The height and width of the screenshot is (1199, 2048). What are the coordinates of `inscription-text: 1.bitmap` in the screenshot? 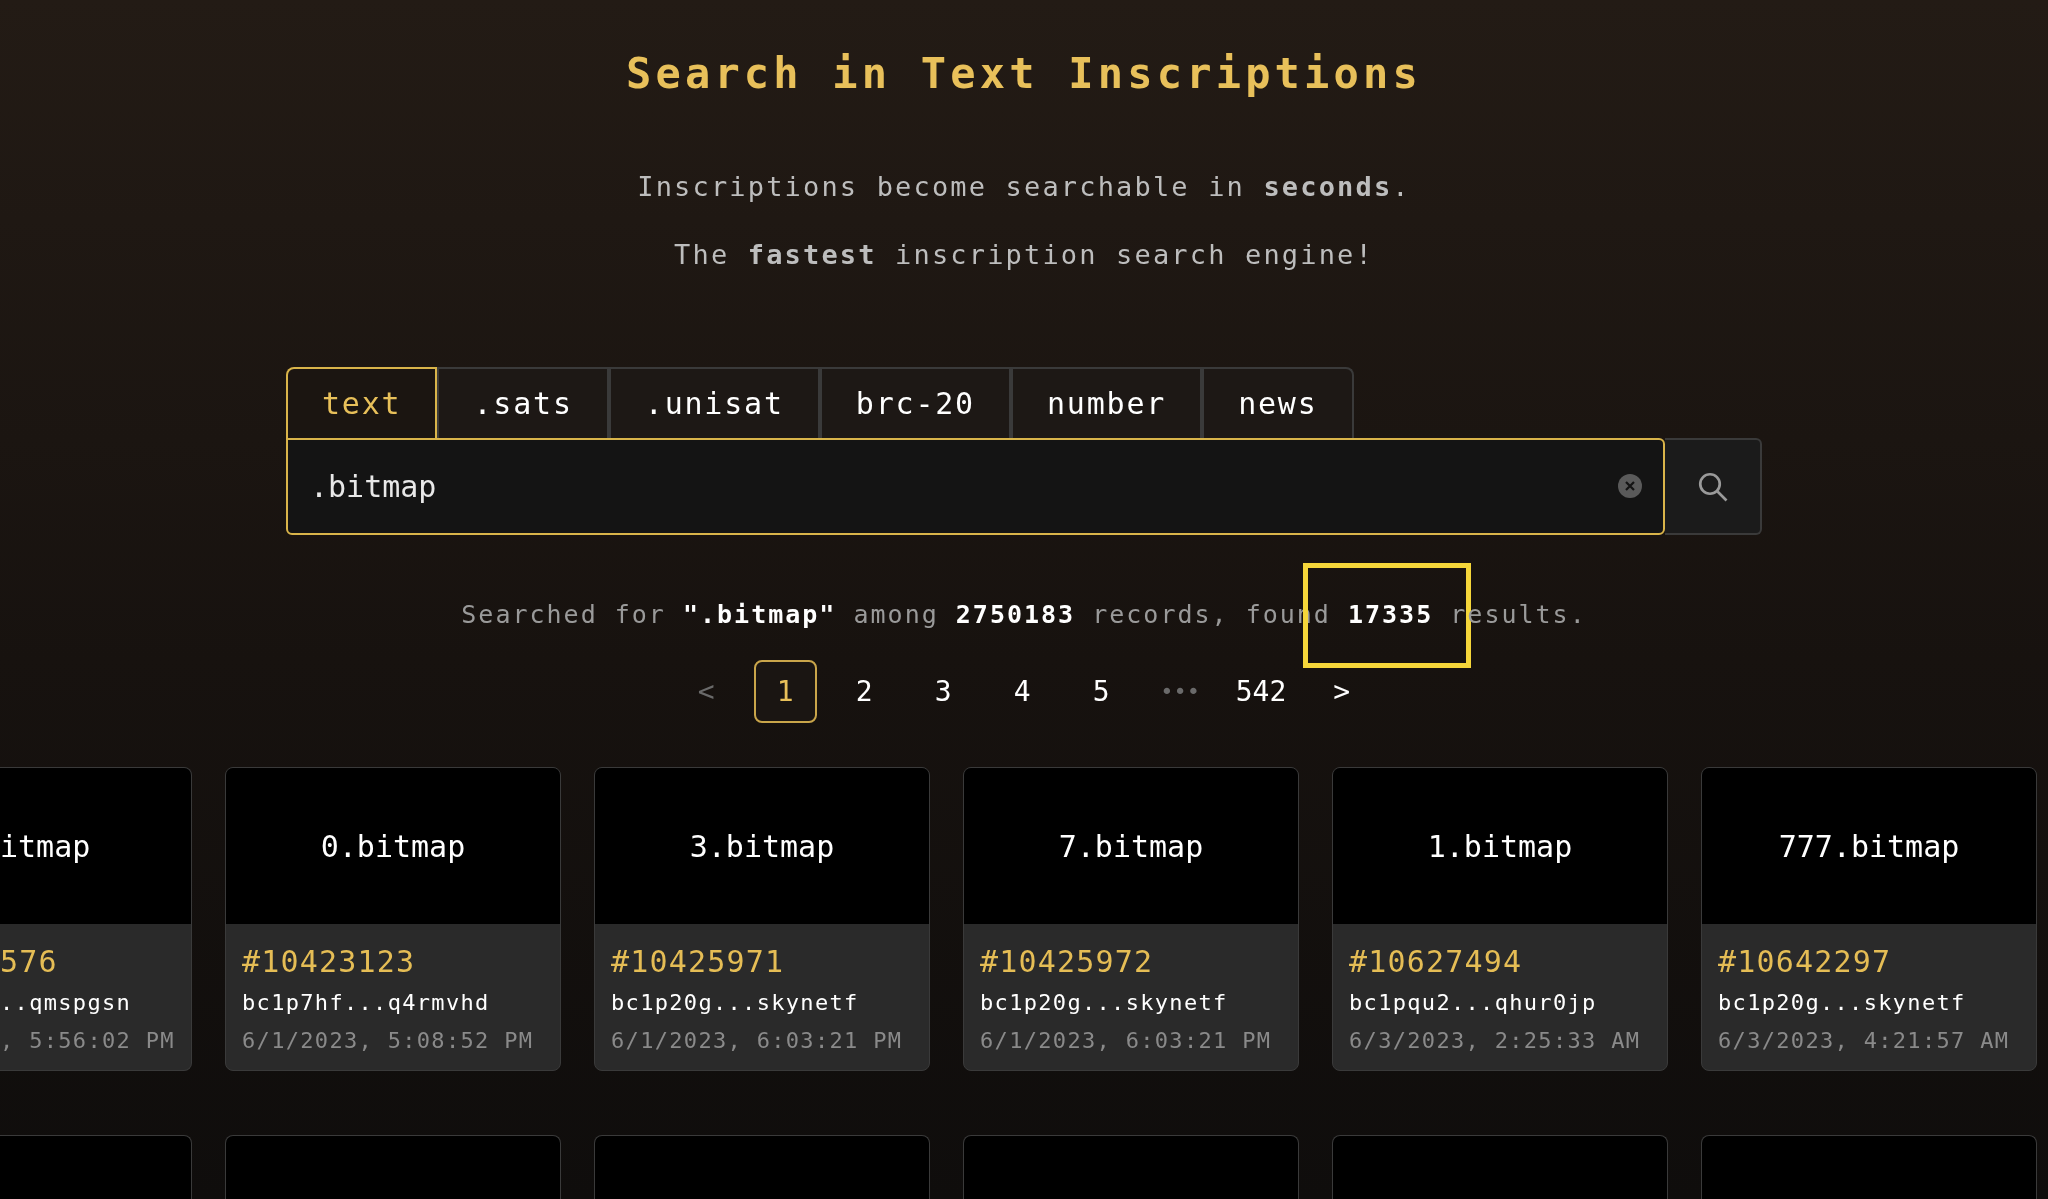 It's located at (1500, 846).